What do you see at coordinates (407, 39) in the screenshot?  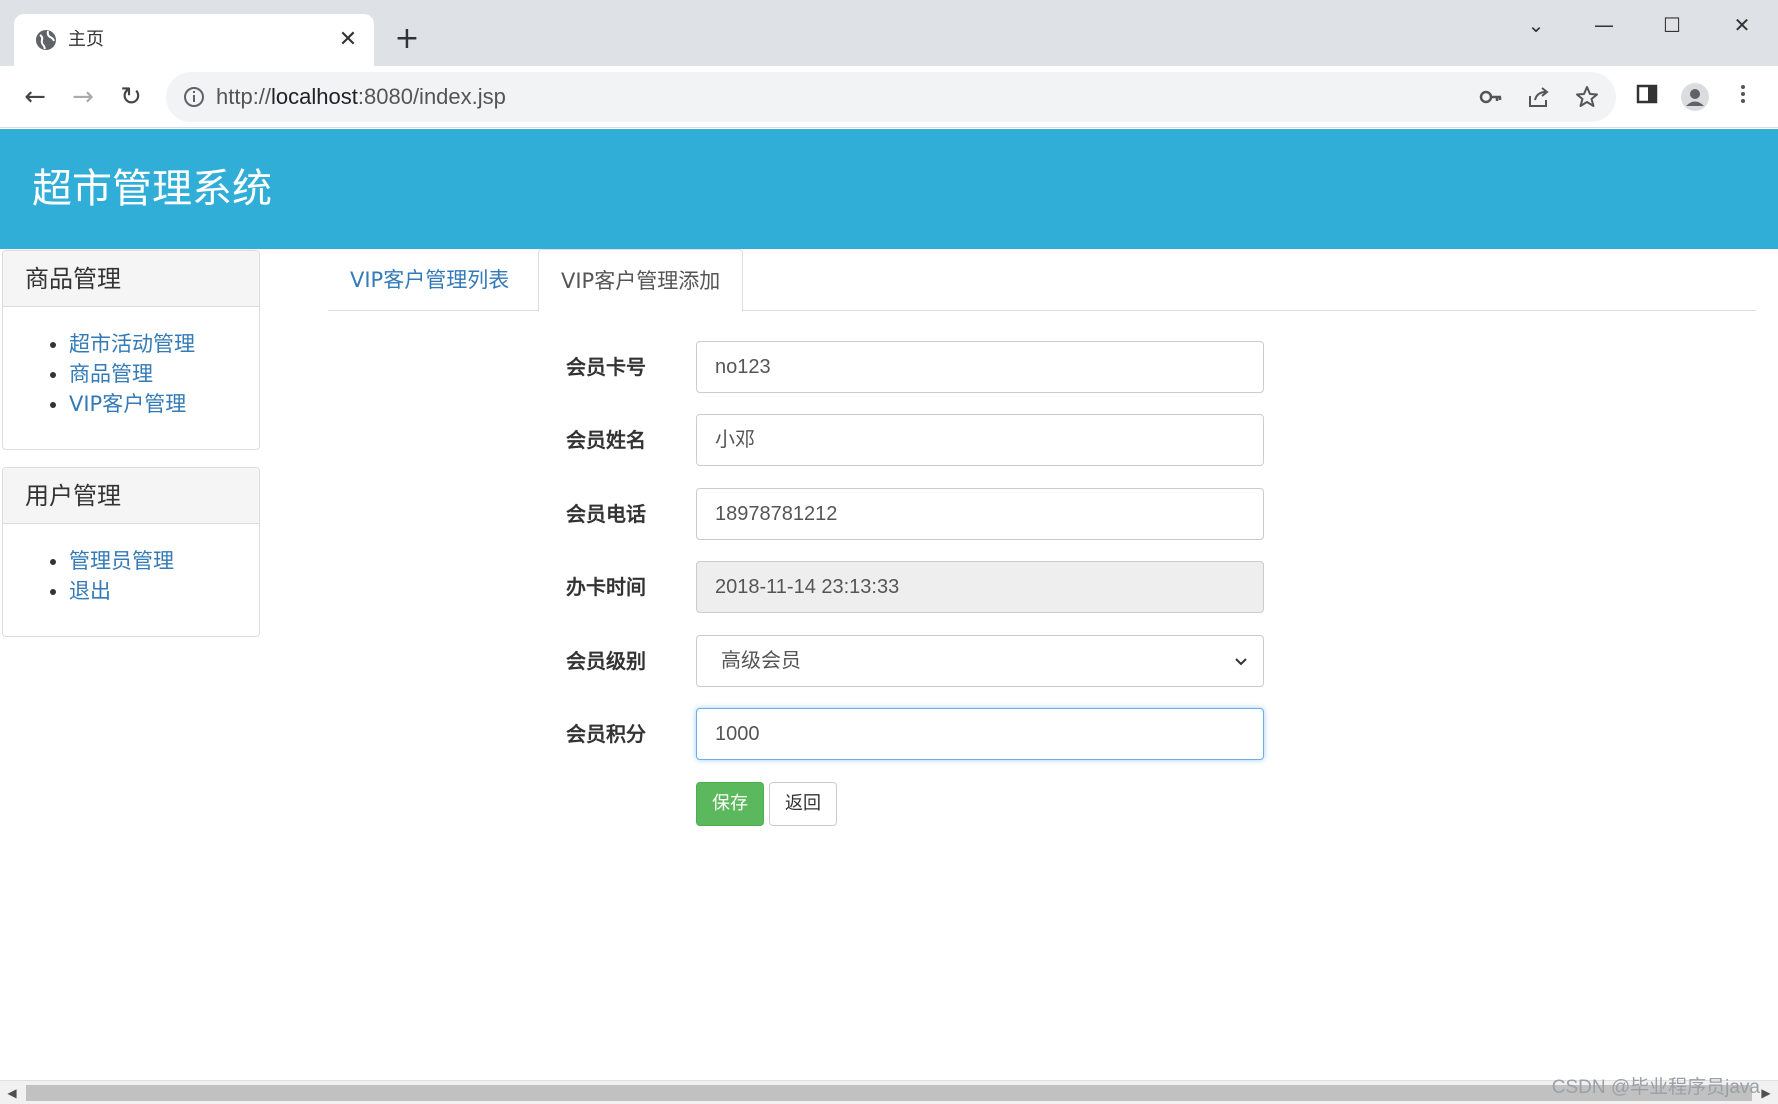 I see `new-tab-button: +` at bounding box center [407, 39].